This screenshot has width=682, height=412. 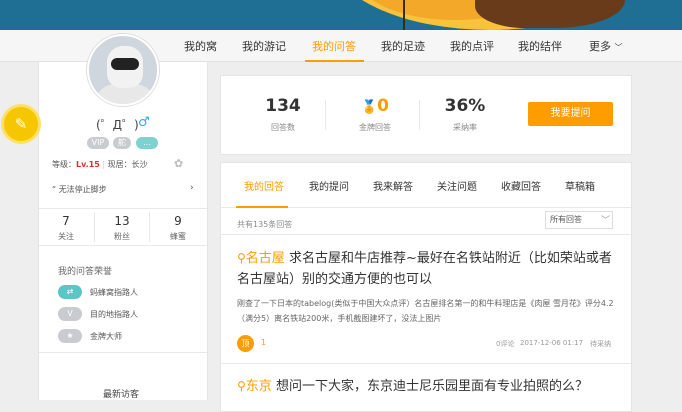 I want to click on level-value: Lv.15, so click(x=88, y=164).